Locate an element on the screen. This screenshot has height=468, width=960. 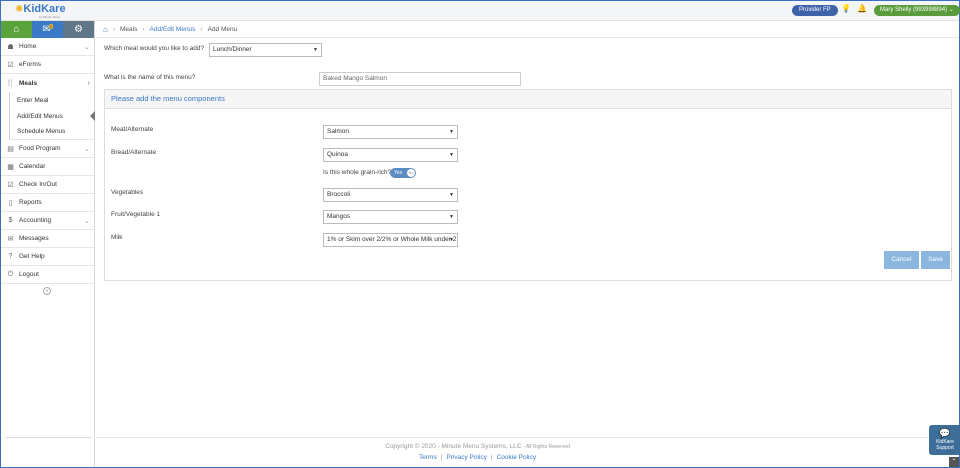
meat-select: Salmon ▼ is located at coordinates (390, 132).